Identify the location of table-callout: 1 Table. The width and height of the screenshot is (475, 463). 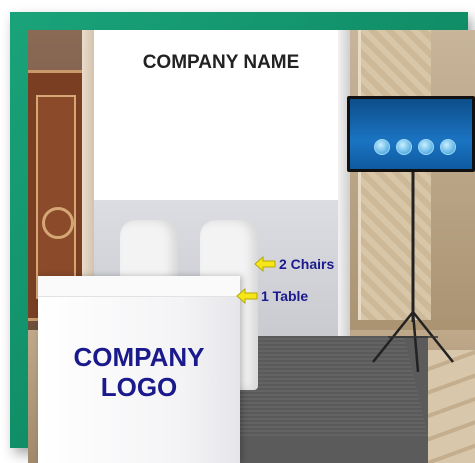
(272, 296).